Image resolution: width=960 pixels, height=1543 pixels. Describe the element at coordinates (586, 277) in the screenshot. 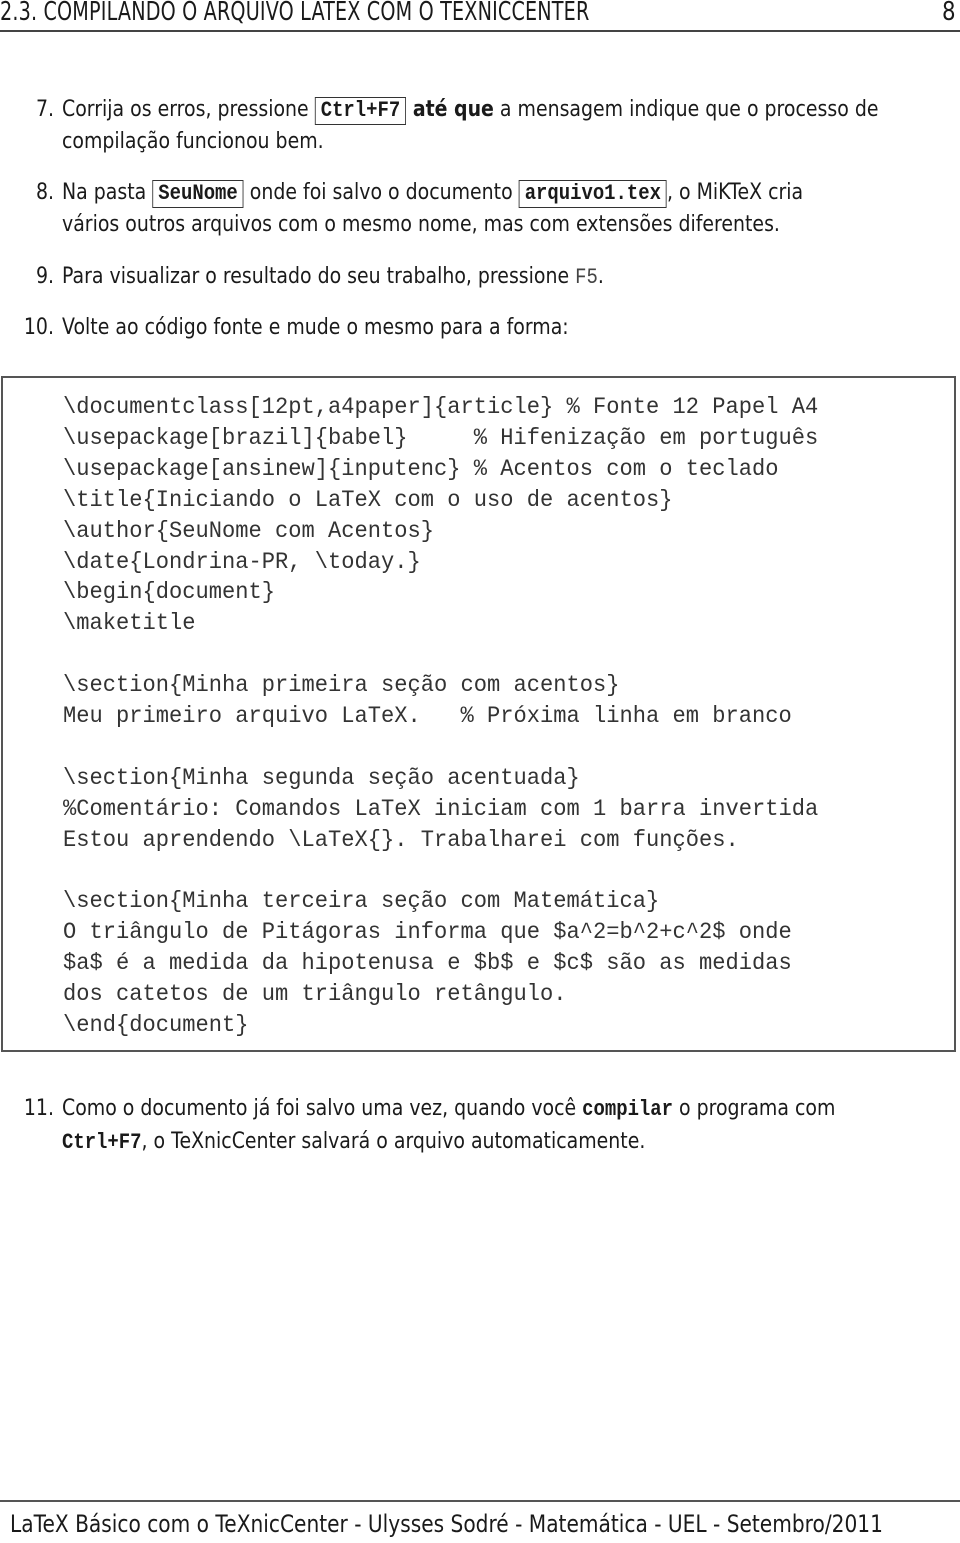

I see `key-f5: F5` at that location.